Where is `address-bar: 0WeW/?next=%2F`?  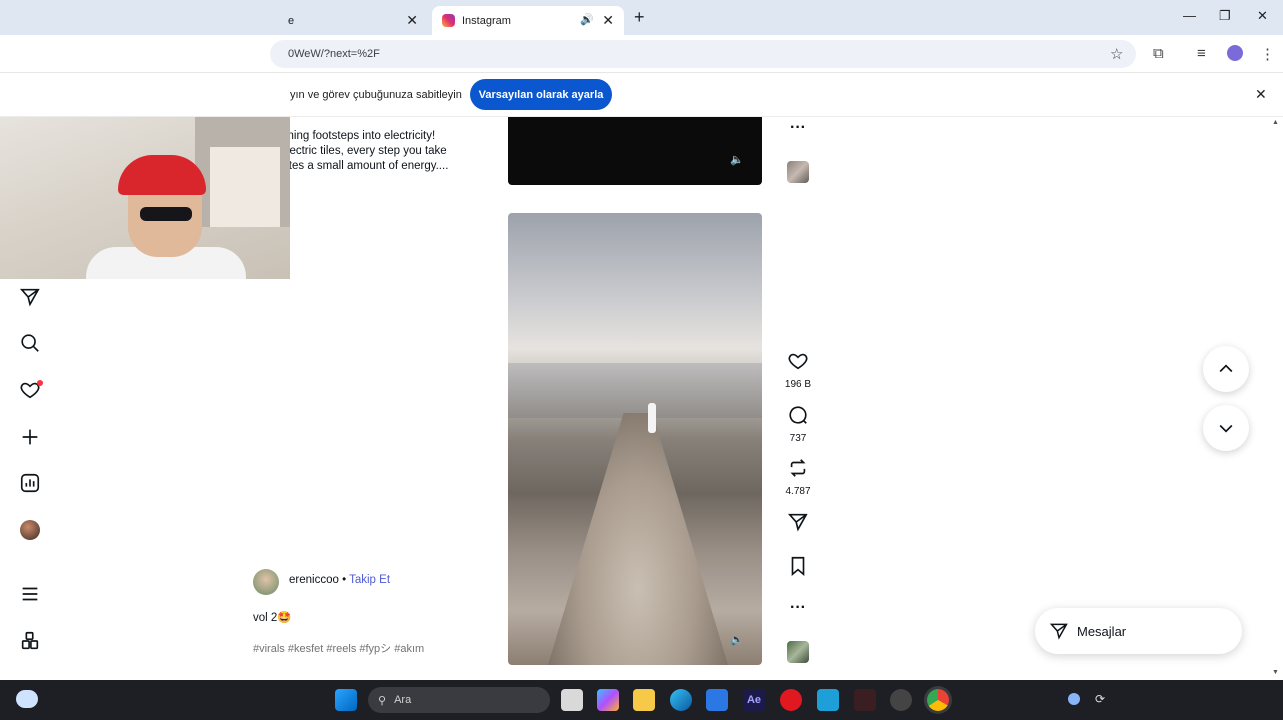
address-bar: 0WeW/?next=%2F is located at coordinates (703, 54).